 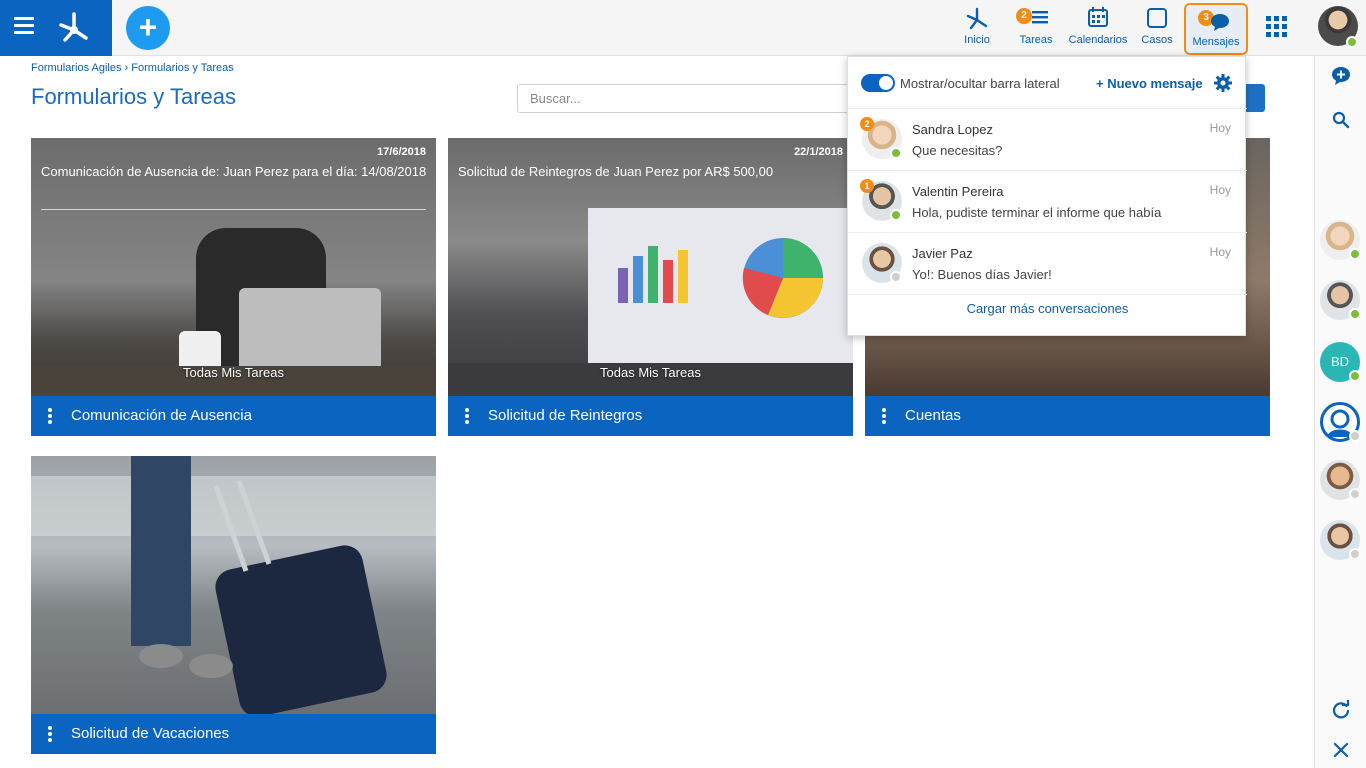 What do you see at coordinates (1341, 710) in the screenshot?
I see `refresh-icon` at bounding box center [1341, 710].